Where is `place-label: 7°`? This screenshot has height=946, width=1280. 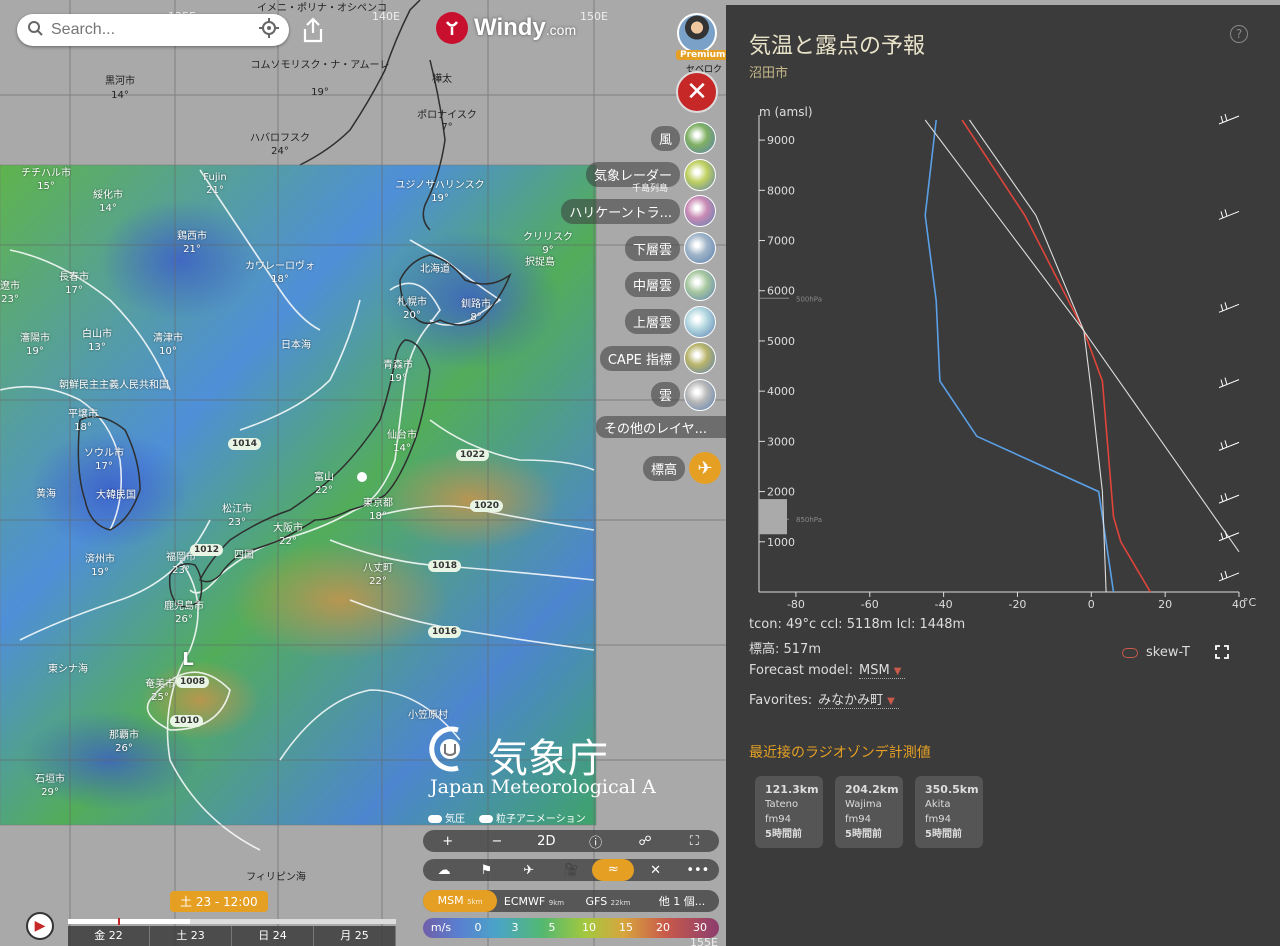
place-label: 7° is located at coordinates (447, 127).